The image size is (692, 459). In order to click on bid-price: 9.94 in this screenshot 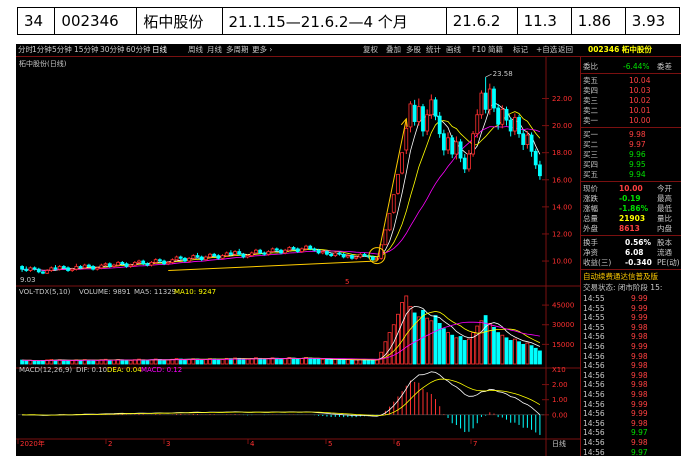, I will do `click(637, 174)`.